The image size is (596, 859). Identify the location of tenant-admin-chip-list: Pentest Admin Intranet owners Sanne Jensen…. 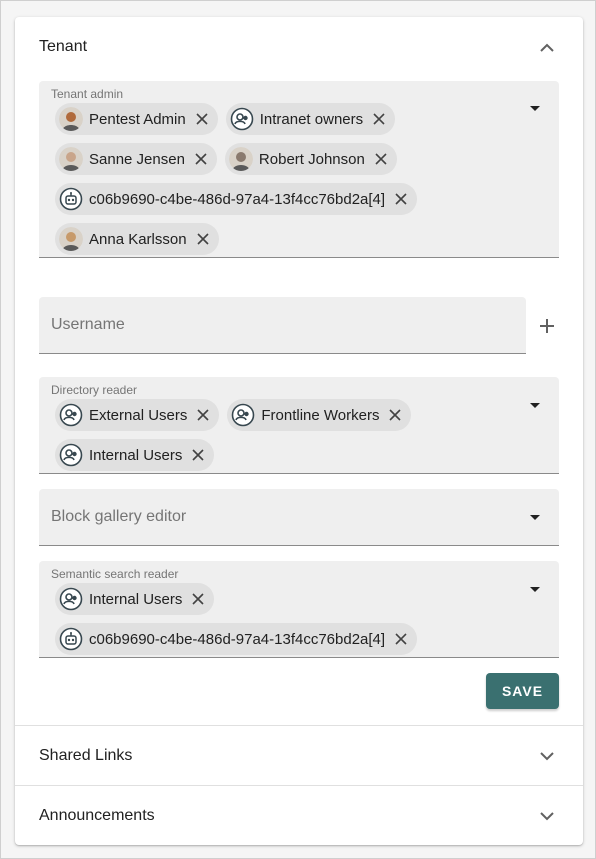
(282, 183).